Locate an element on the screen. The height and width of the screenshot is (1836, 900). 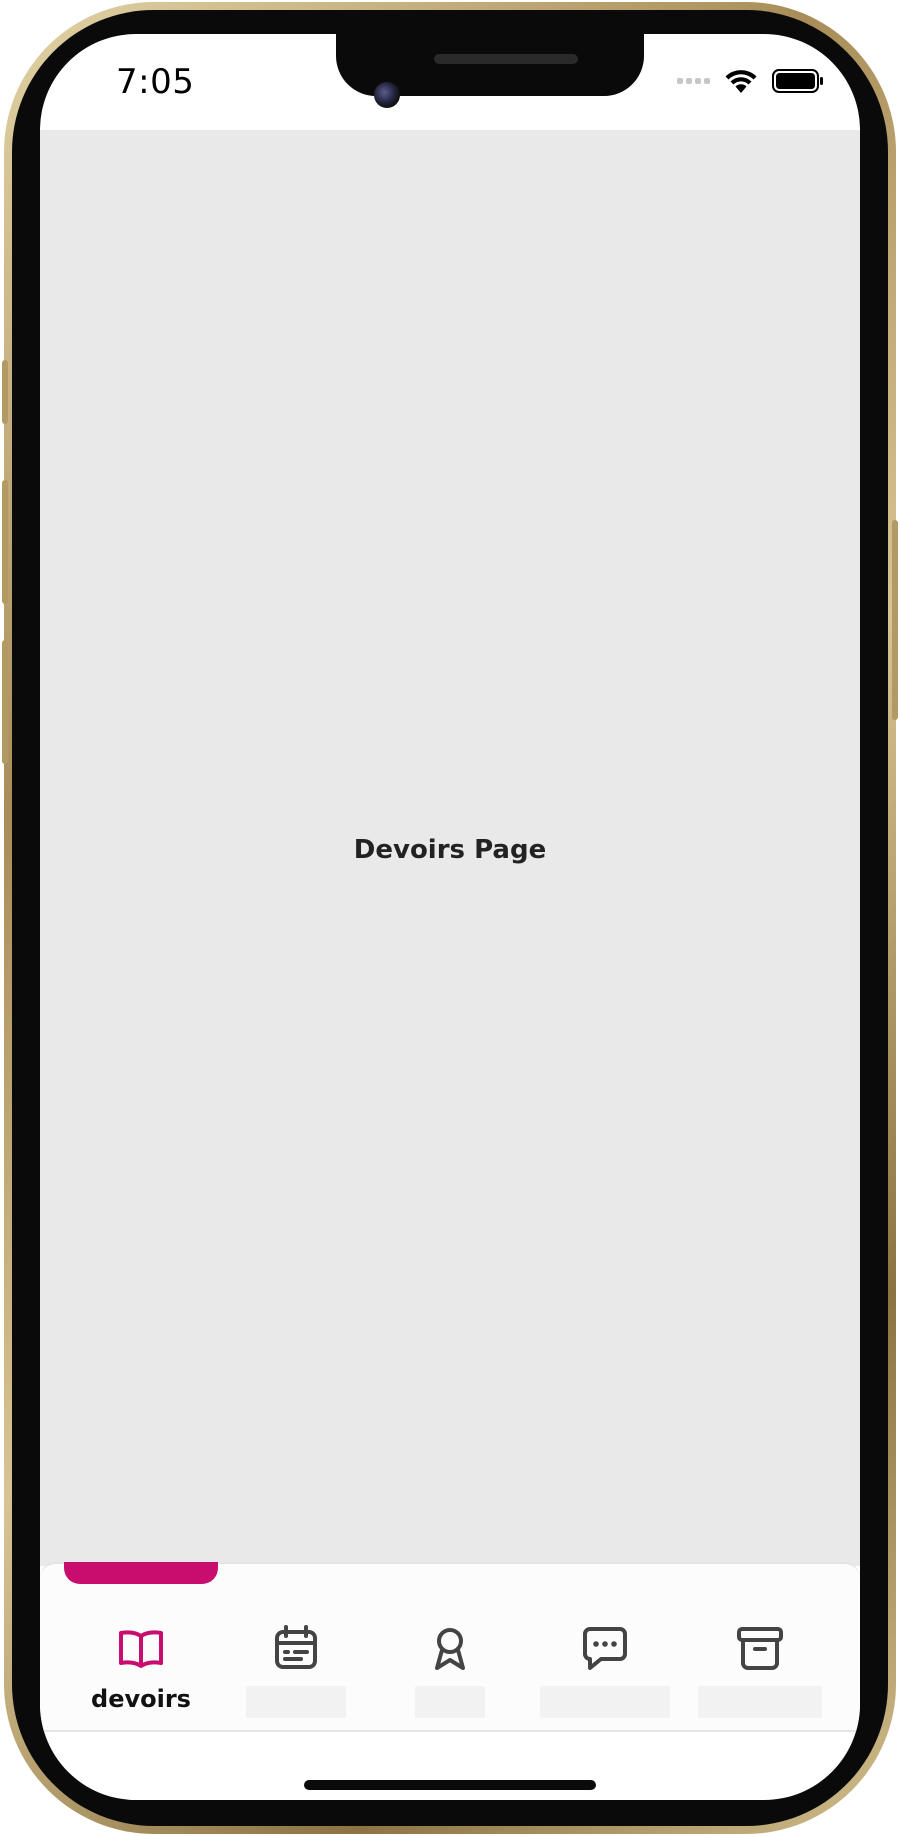
tab-calendar-label-placeholder is located at coordinates (296, 1702).